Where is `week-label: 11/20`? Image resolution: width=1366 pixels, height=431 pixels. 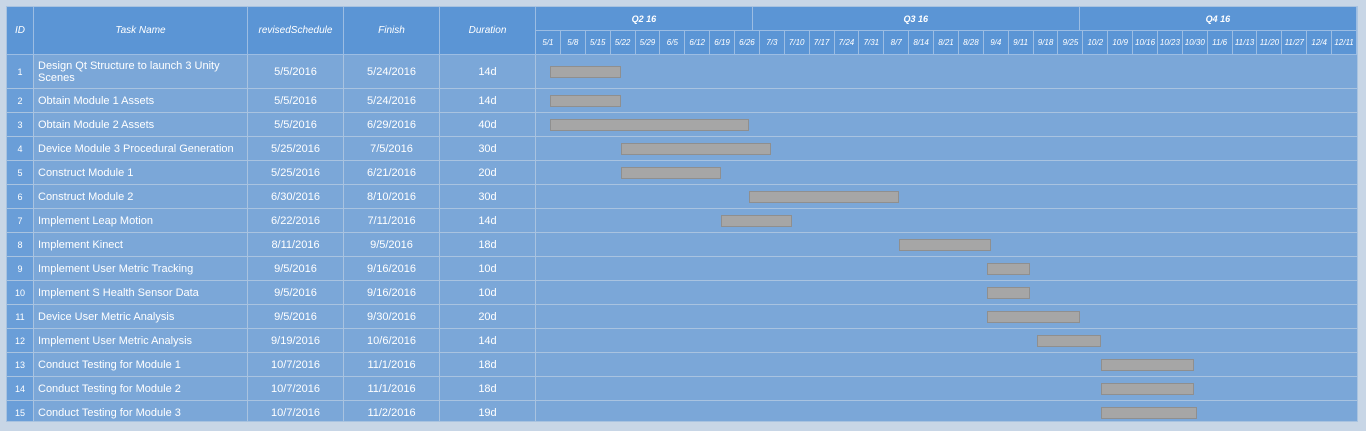
week-label: 11/20 is located at coordinates (1270, 43).